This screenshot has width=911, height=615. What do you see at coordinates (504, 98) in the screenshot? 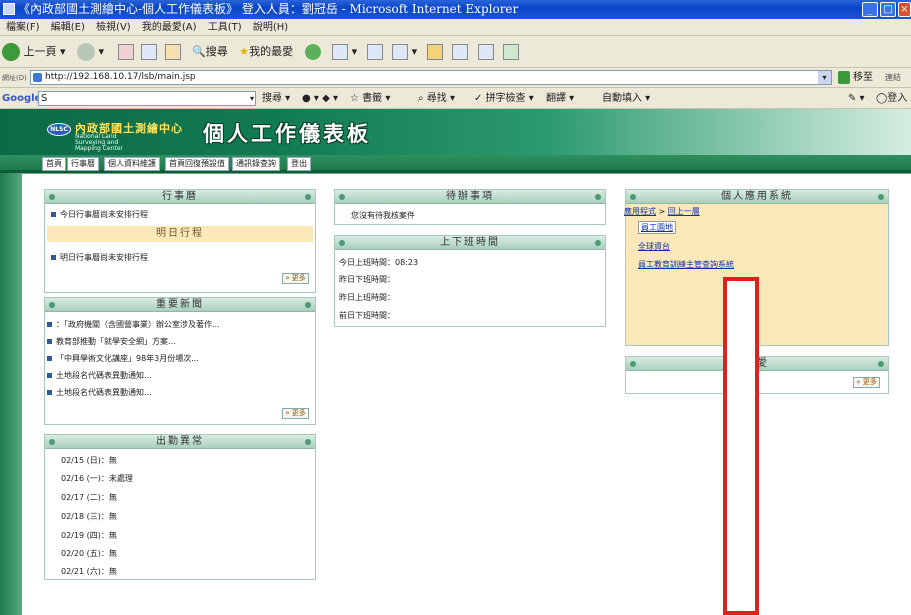
I see `google-spellcheck-button: ✓ 拼字檢查 ▾` at bounding box center [504, 98].